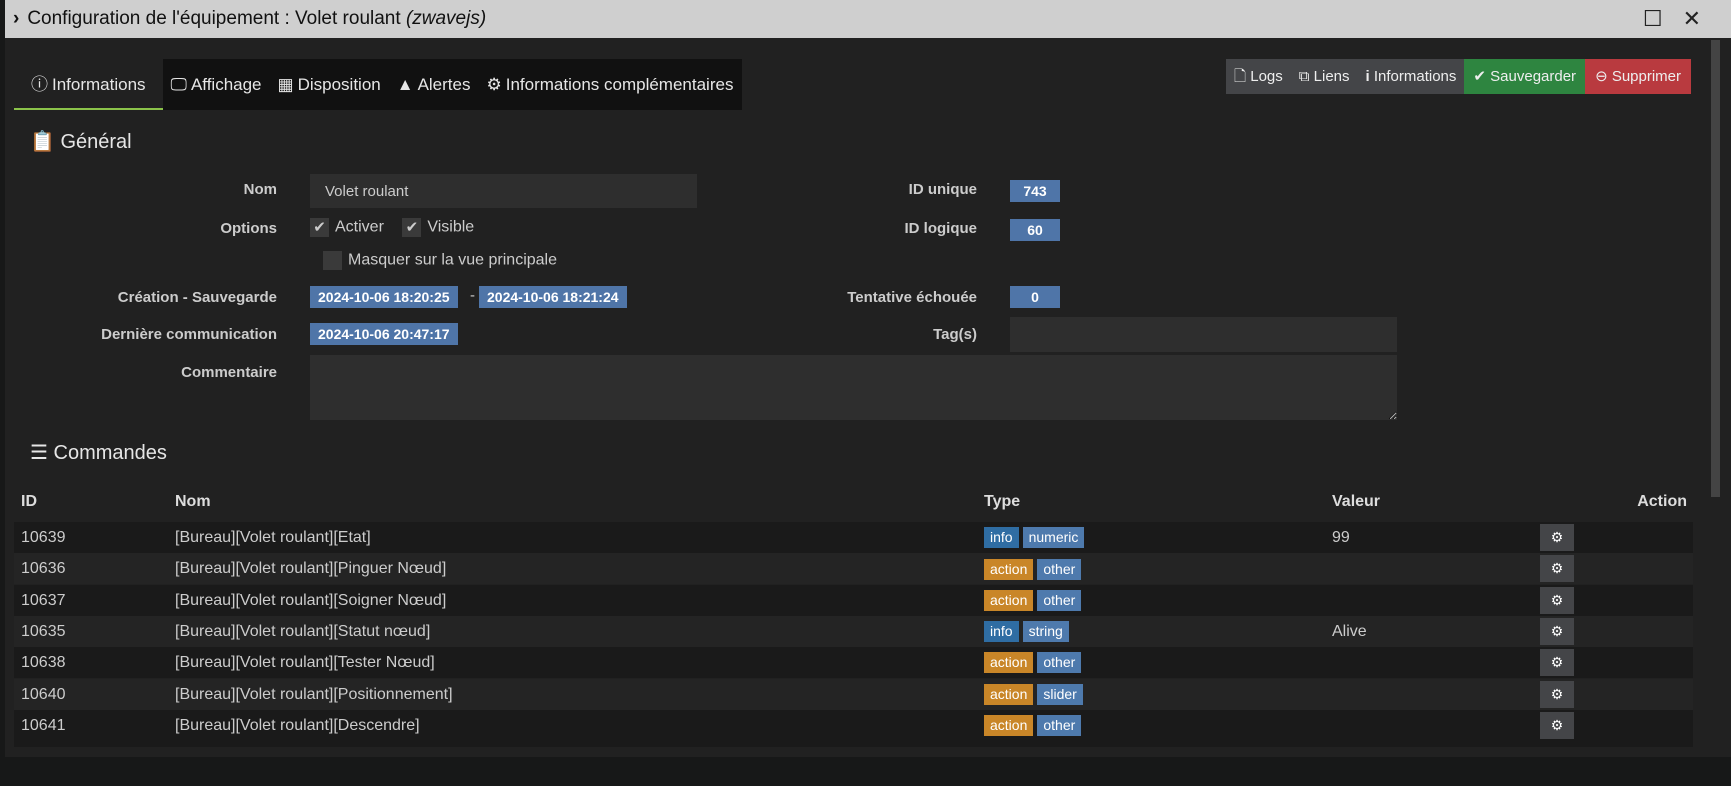 This screenshot has width=1731, height=786. What do you see at coordinates (39, 453) in the screenshot?
I see `list-icon: ☰` at bounding box center [39, 453].